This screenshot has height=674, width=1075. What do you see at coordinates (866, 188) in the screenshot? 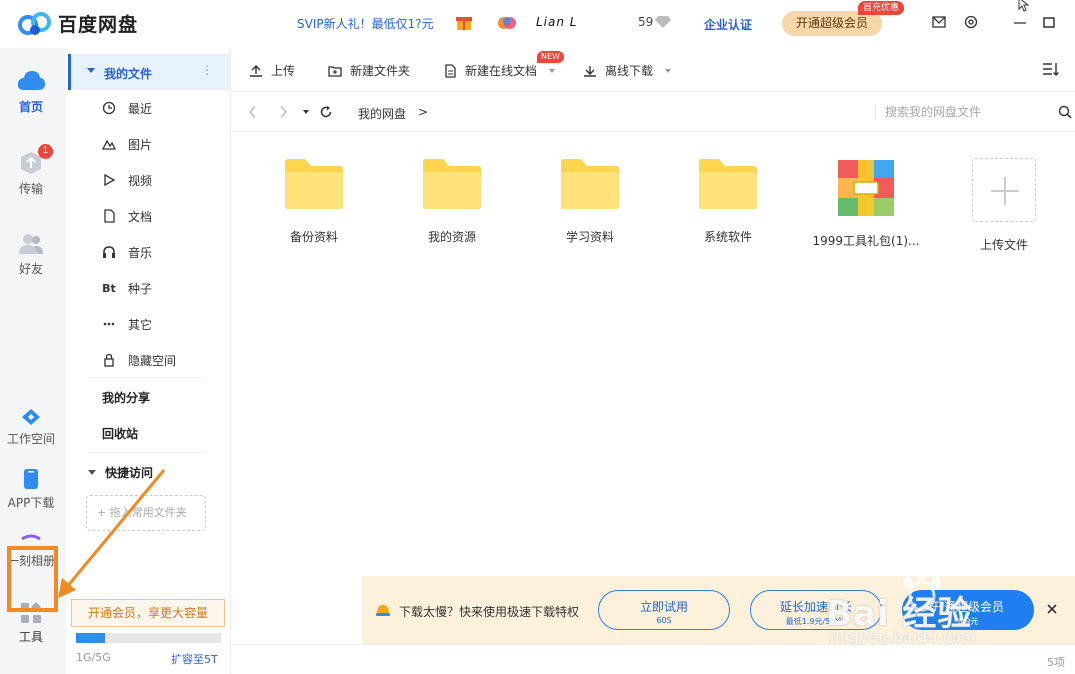
I see `archive-icon` at bounding box center [866, 188].